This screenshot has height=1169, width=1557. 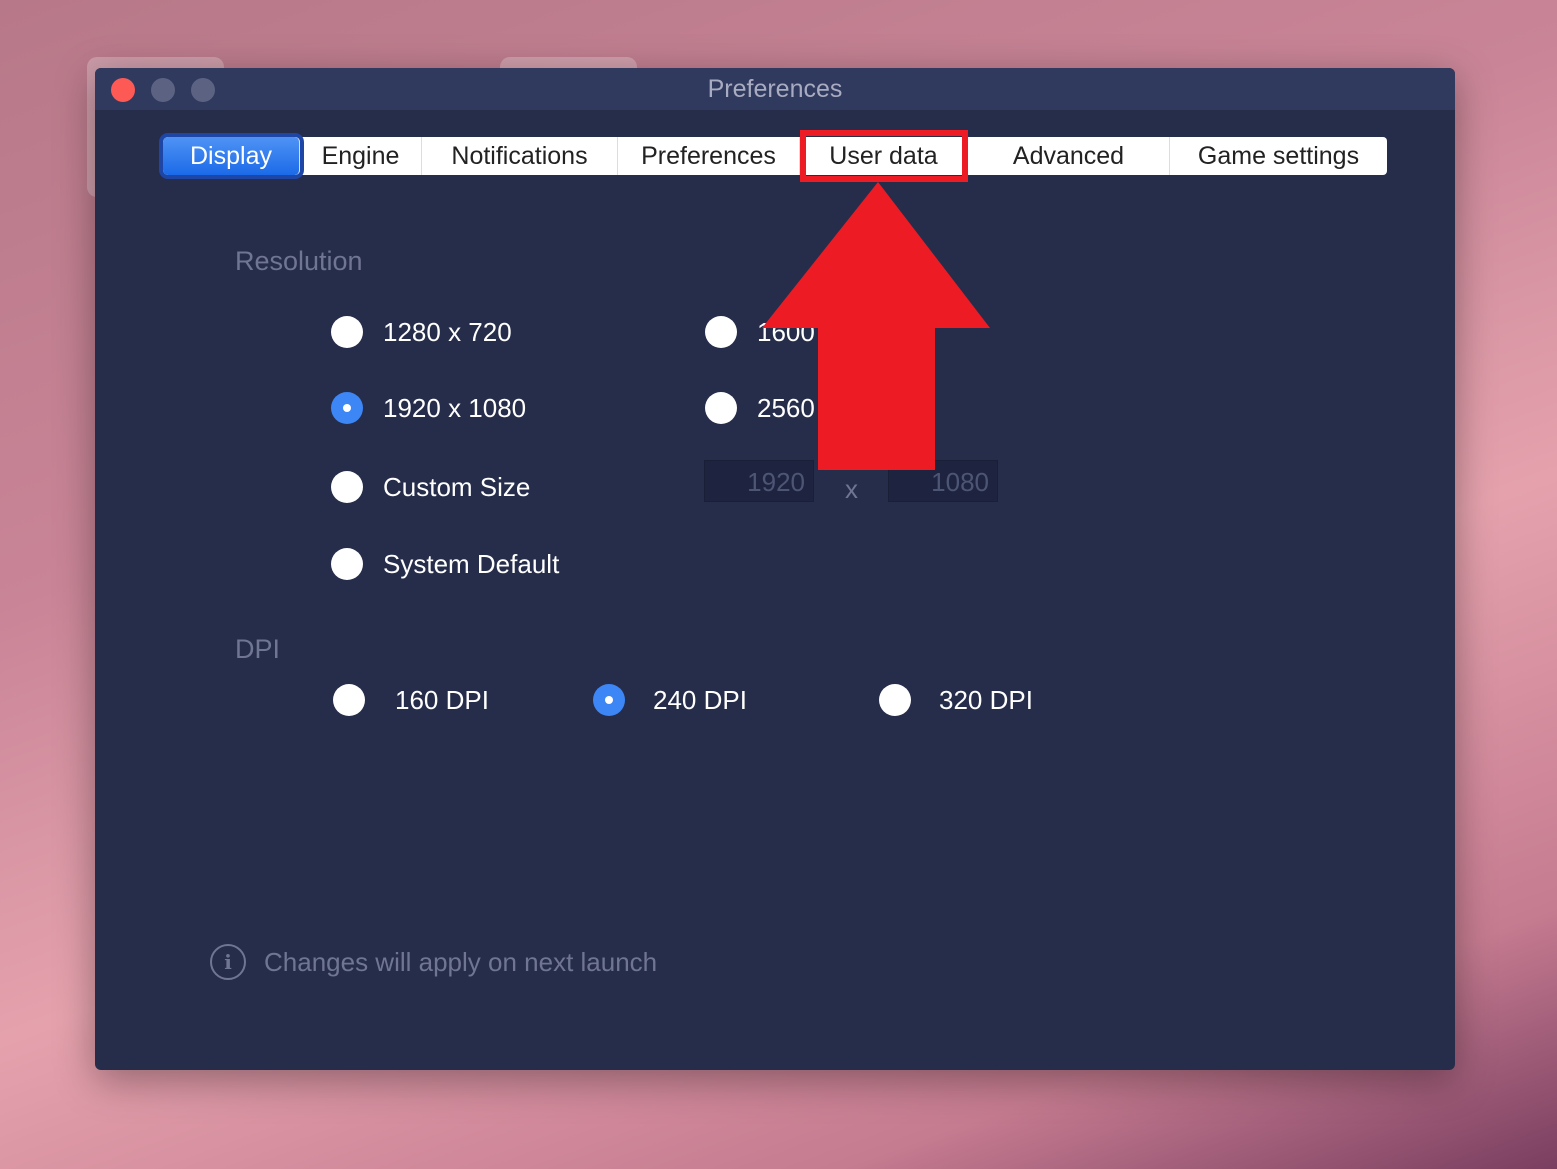 I want to click on arrow-shape, so click(x=876, y=326).